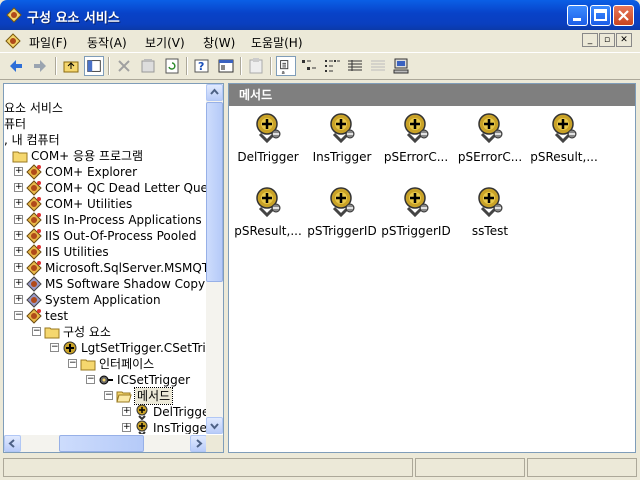  Describe the element at coordinates (13, 41) in the screenshot. I see `console-menu-icon` at that location.